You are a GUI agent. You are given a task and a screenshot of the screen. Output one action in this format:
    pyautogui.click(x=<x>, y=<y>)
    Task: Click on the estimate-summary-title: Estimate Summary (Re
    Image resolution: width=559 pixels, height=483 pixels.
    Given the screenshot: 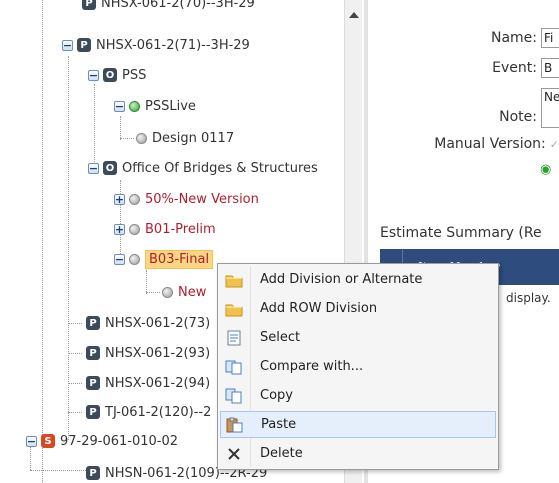 What is the action you would take?
    pyautogui.click(x=461, y=233)
    